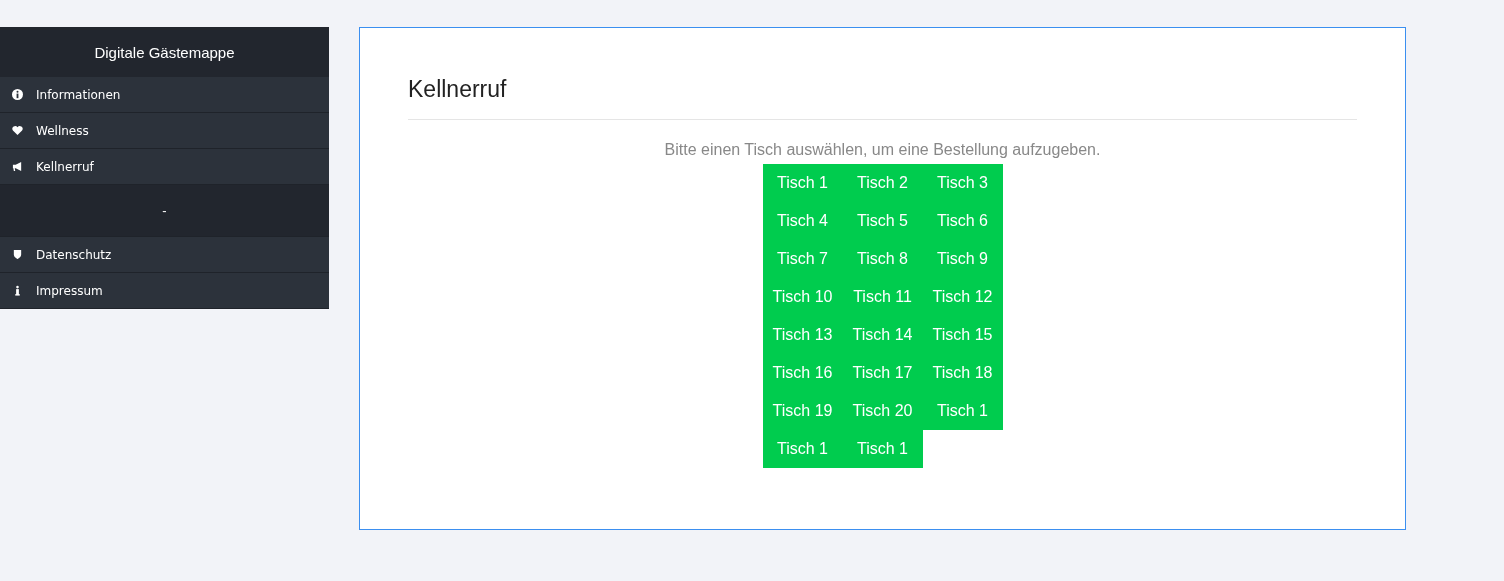 This screenshot has width=1504, height=581. What do you see at coordinates (962, 183) in the screenshot?
I see `table-button: Tisch 3` at bounding box center [962, 183].